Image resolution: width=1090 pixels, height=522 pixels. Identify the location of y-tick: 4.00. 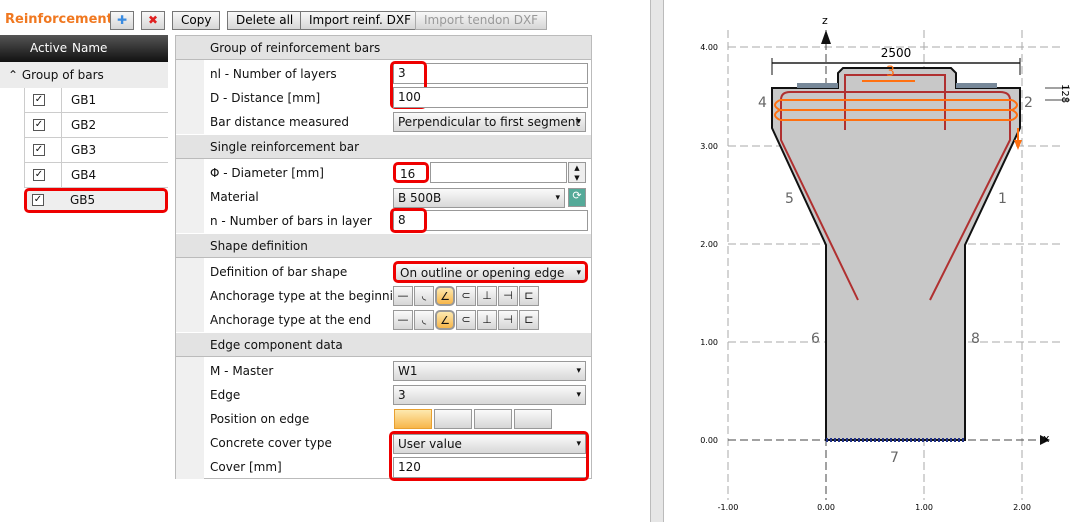
(709, 47).